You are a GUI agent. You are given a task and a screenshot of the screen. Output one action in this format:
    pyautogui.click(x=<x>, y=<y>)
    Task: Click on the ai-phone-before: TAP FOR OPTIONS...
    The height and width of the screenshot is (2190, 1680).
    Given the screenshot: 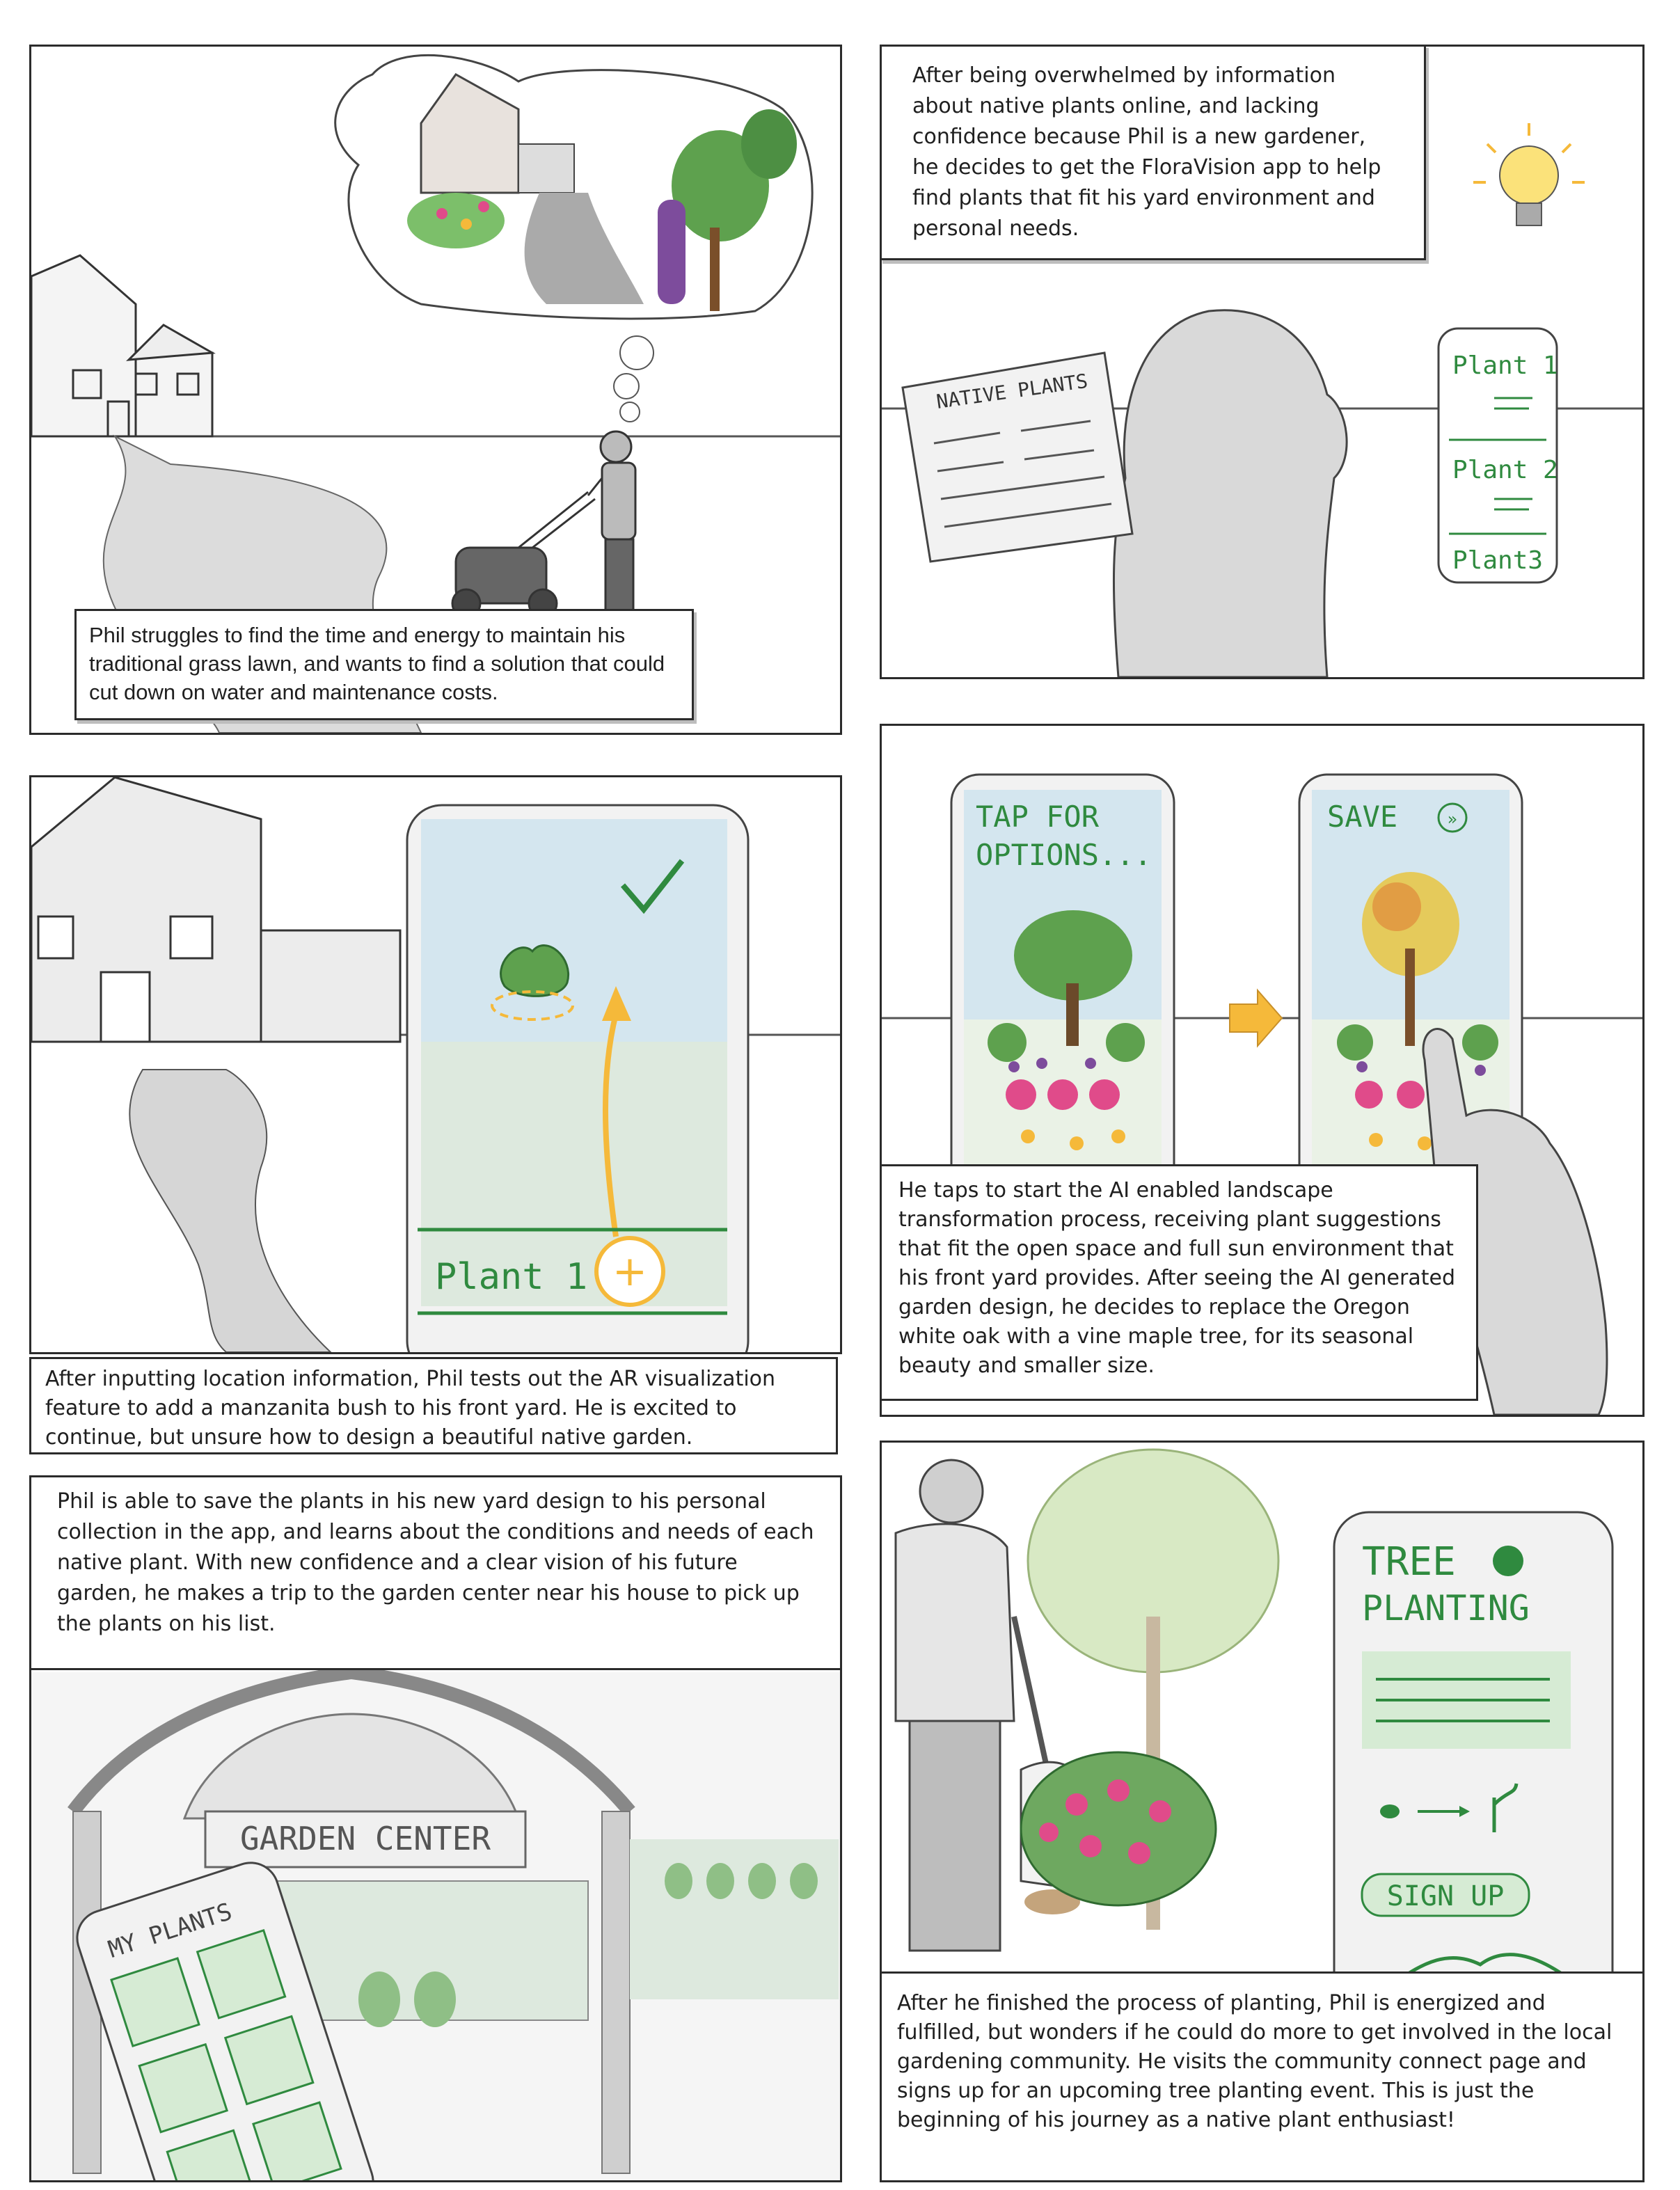 What is the action you would take?
    pyautogui.click(x=1063, y=997)
    